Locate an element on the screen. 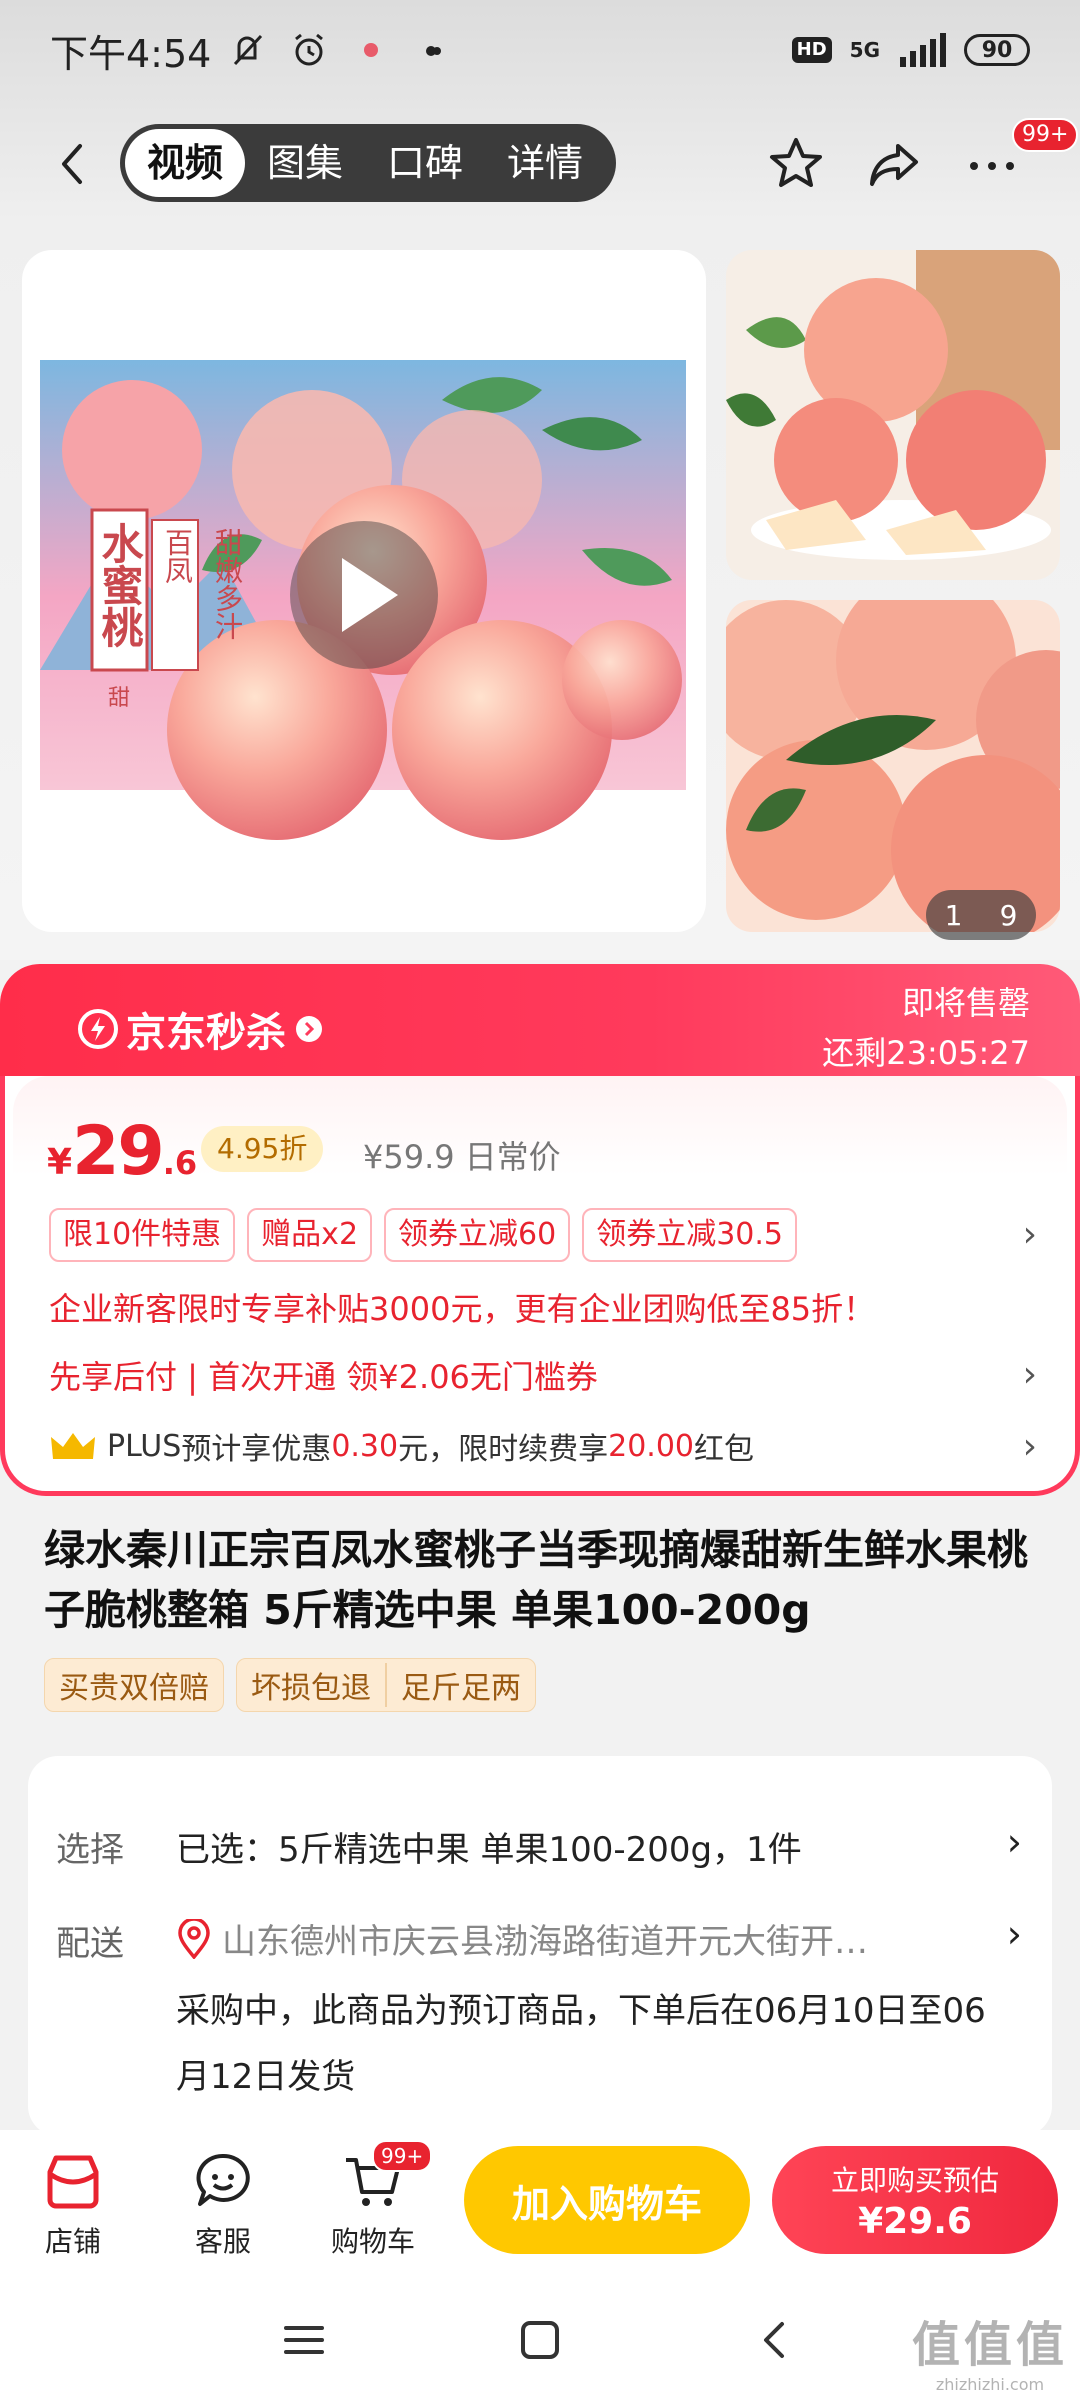 This screenshot has width=1080, height=2400. current-price: ¥ 29 .6 is located at coordinates (122, 1151).